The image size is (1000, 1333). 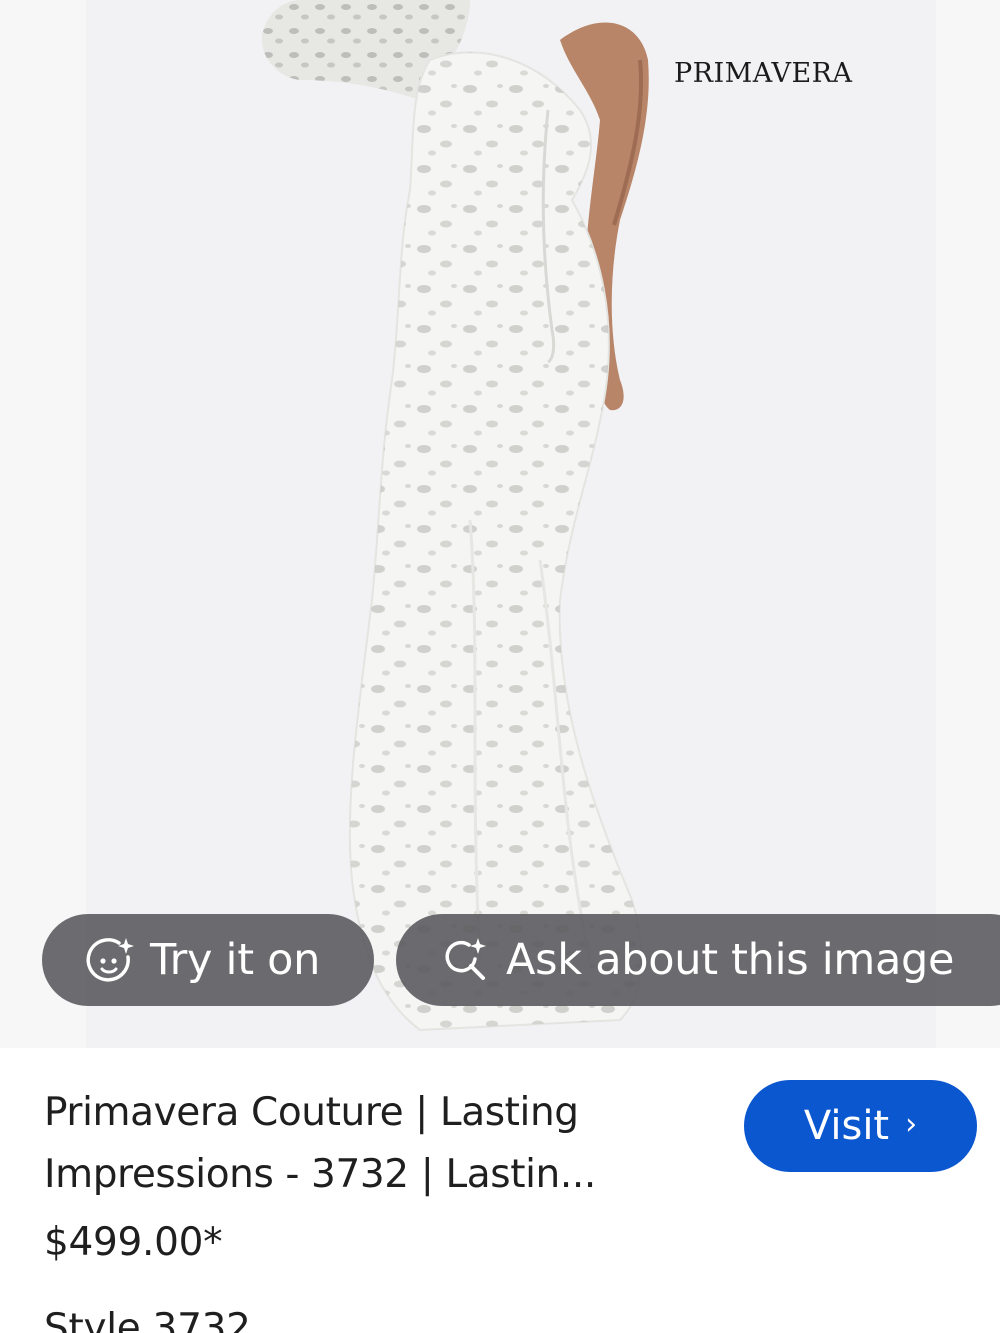 I want to click on visit-button: Visit ›, so click(x=860, y=1126).